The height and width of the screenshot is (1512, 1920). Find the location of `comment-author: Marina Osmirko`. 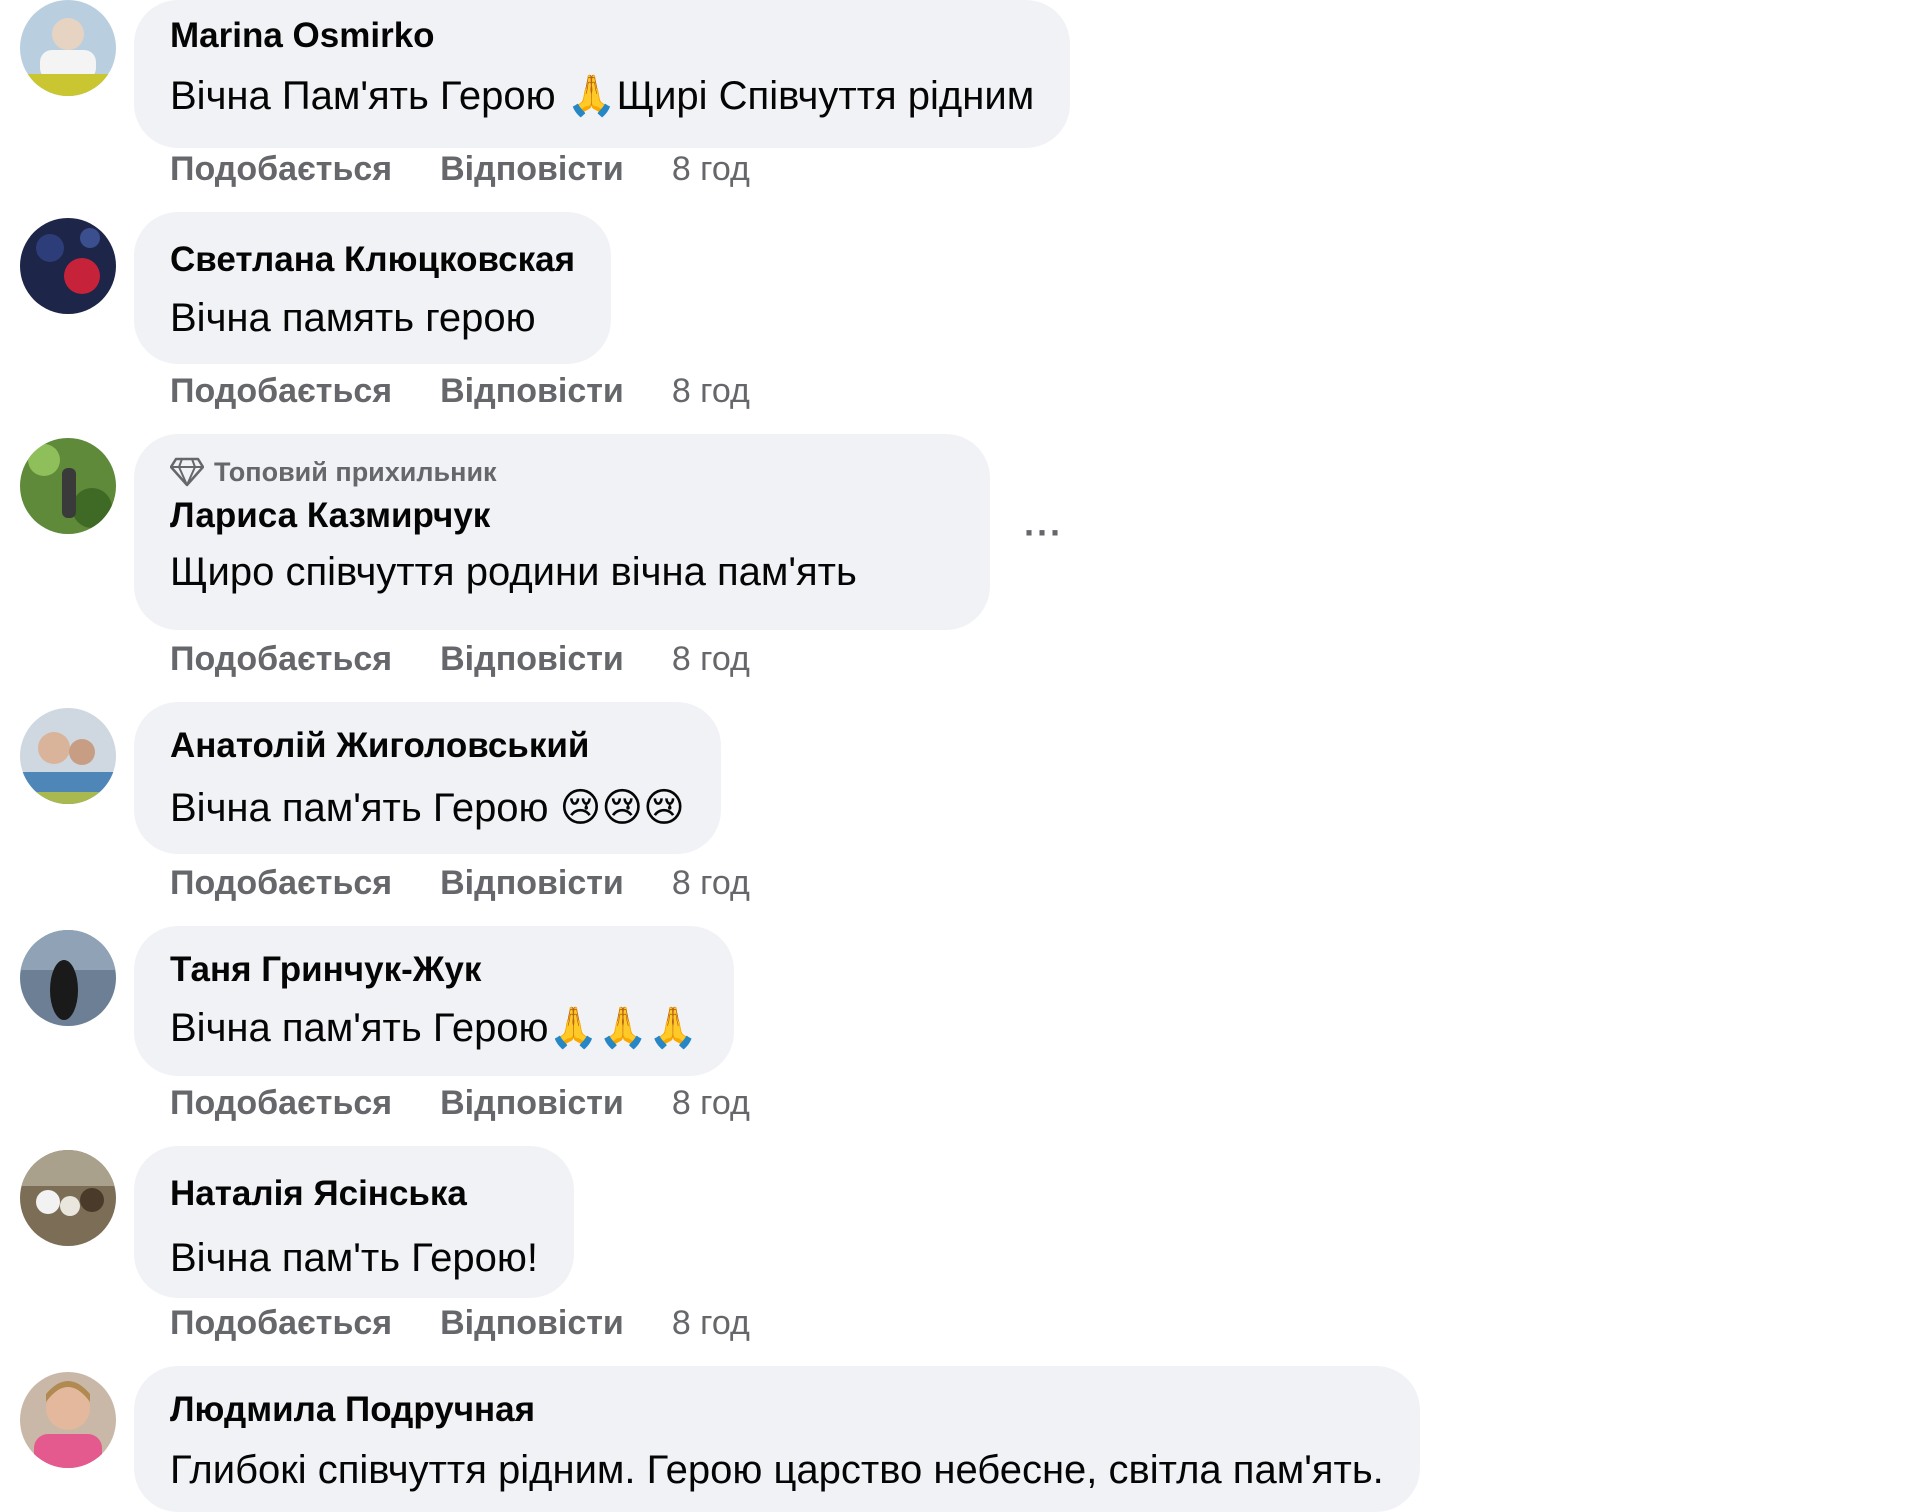

comment-author: Marina Osmirko is located at coordinates (602, 36).